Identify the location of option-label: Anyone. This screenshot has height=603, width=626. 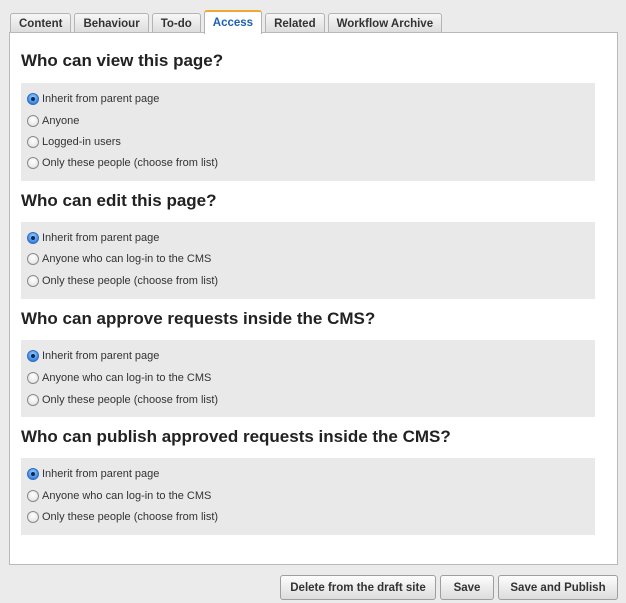
(61, 121).